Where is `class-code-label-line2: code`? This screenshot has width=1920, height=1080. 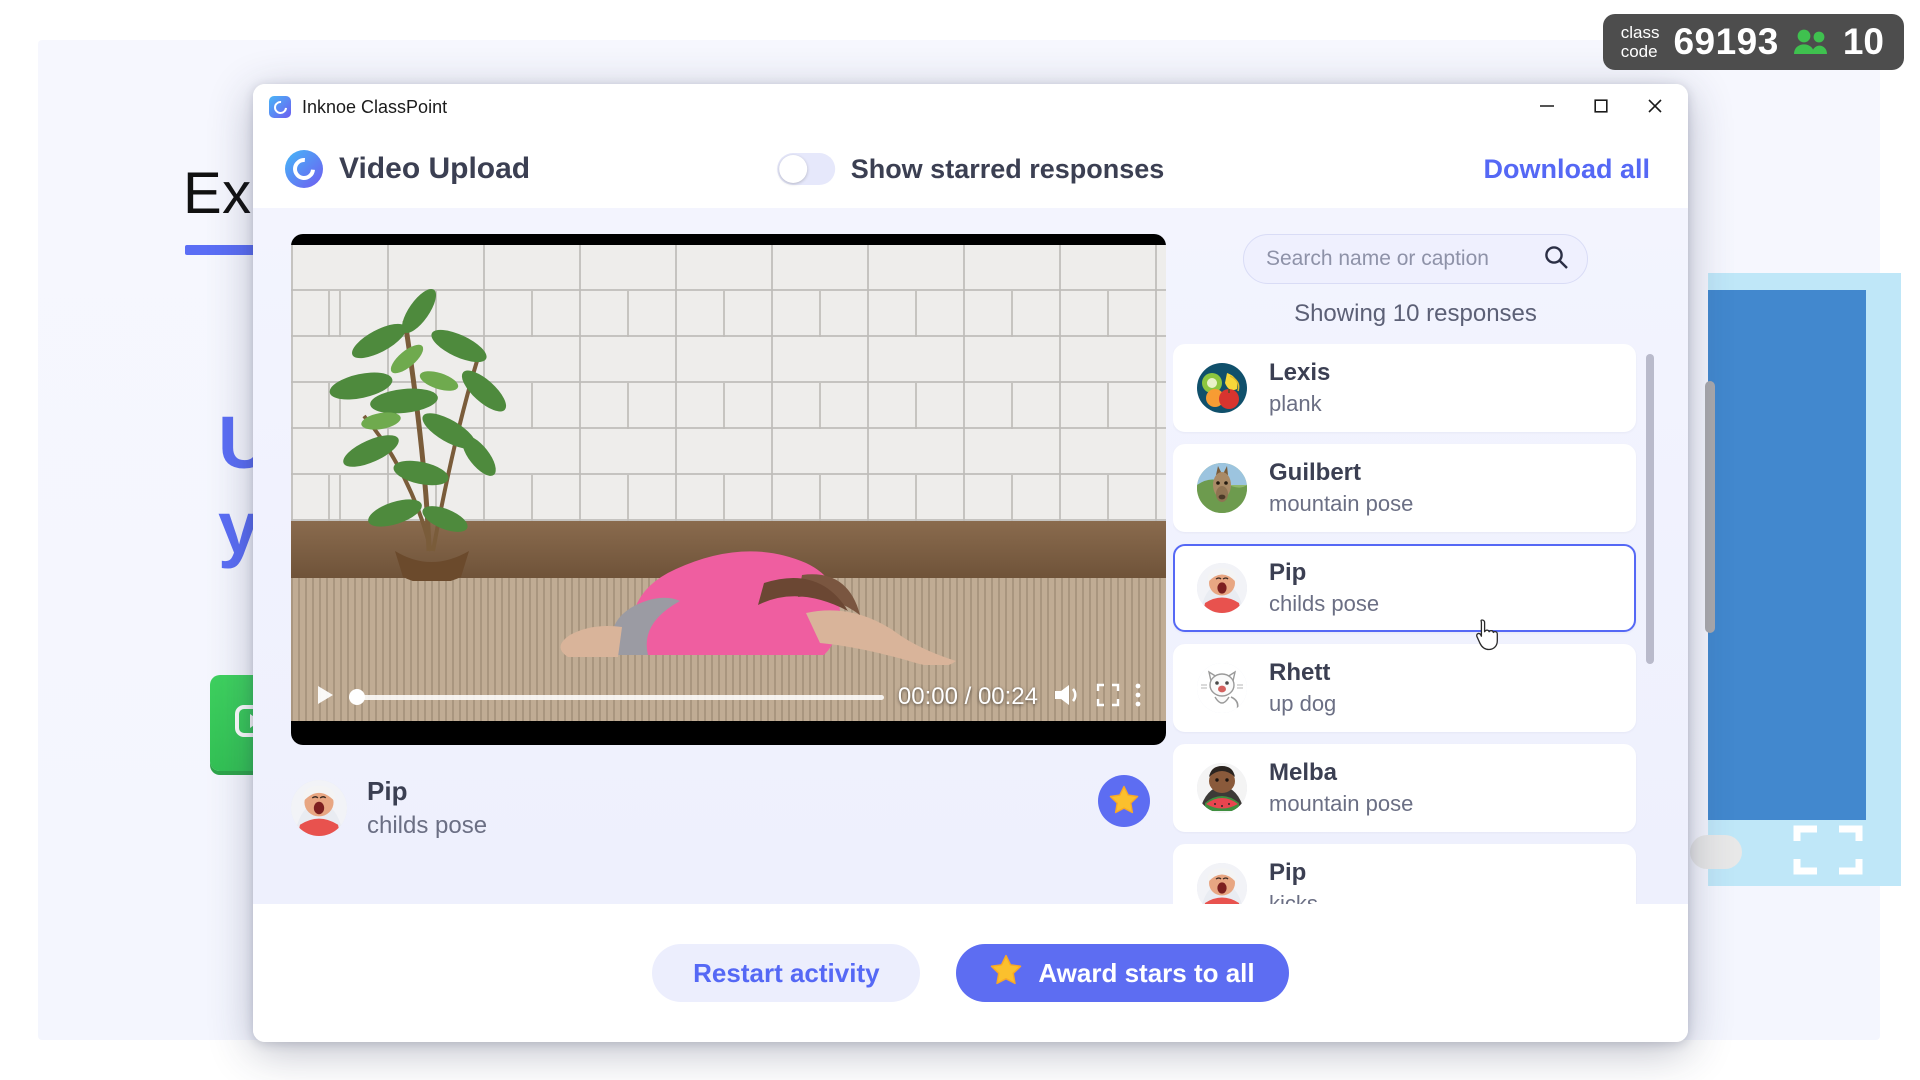
class-code-label-line2: code is located at coordinates (1639, 51).